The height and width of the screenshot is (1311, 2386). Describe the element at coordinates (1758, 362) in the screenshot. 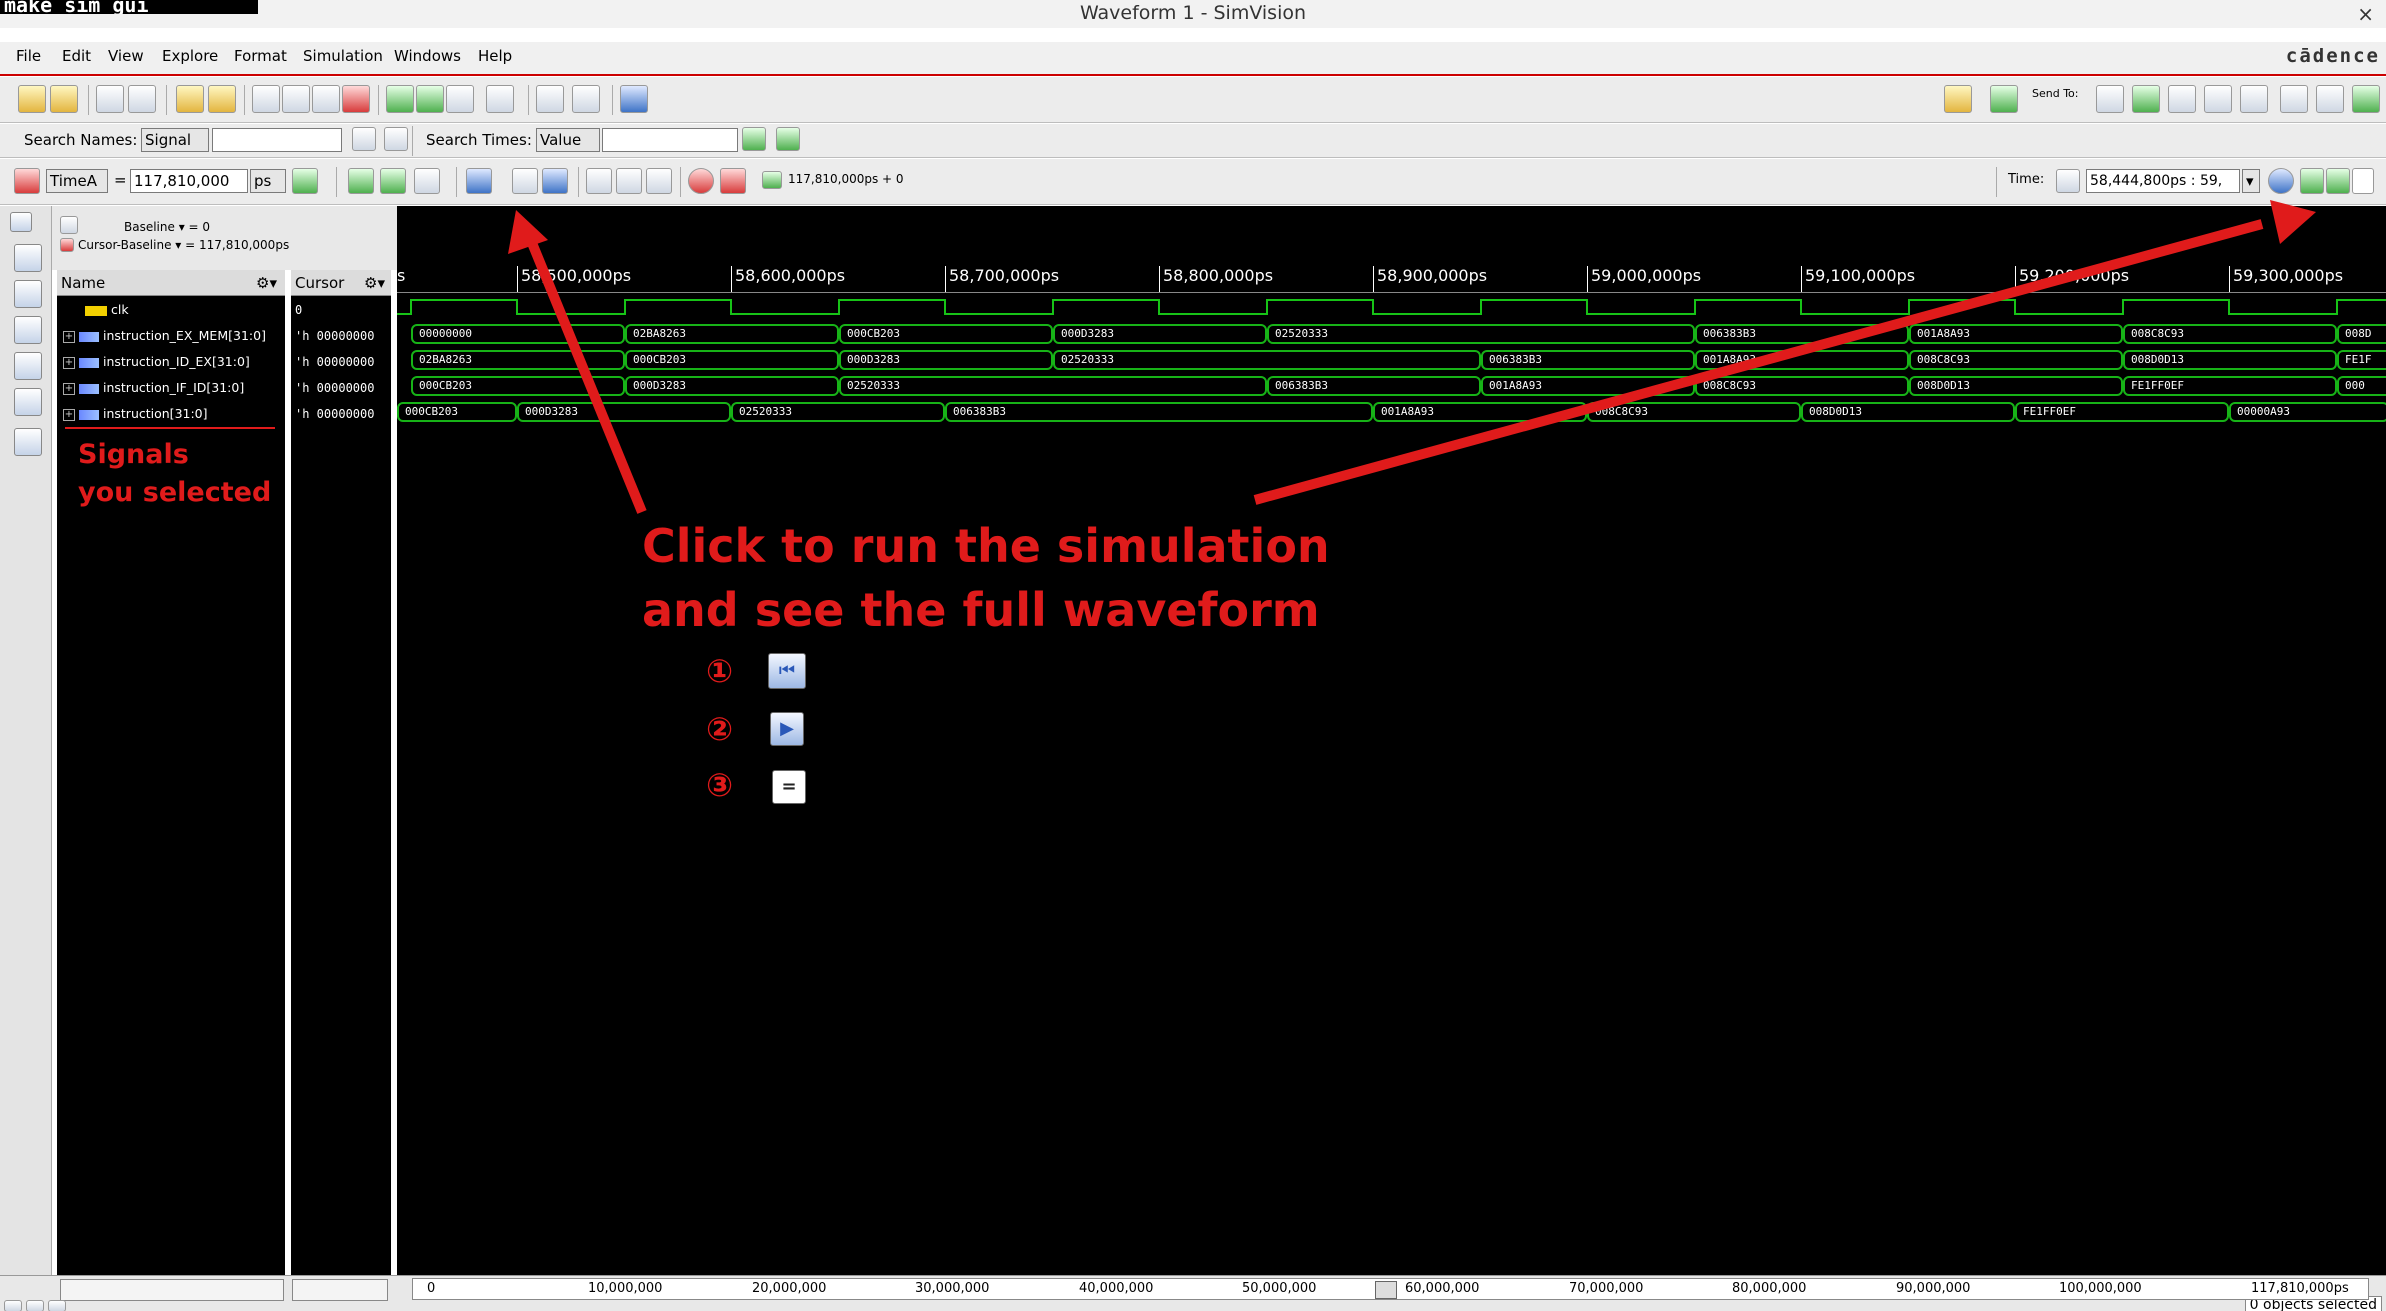

I see `arrow-to-zoom-full-button` at that location.